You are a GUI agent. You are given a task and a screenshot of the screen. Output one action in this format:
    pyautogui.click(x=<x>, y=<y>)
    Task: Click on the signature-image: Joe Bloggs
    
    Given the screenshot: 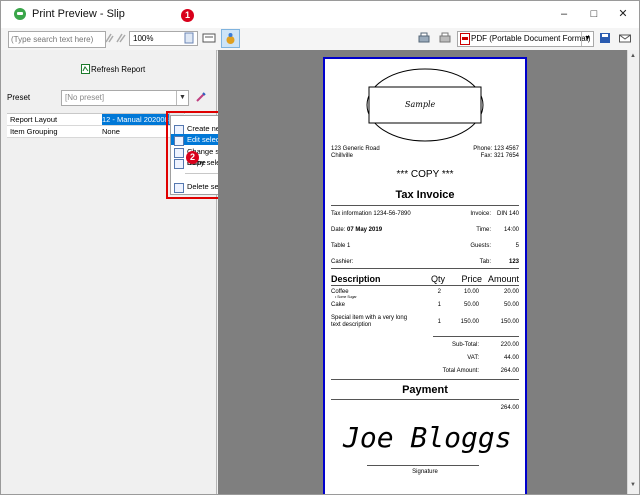 What is the action you would take?
    pyautogui.click(x=427, y=437)
    